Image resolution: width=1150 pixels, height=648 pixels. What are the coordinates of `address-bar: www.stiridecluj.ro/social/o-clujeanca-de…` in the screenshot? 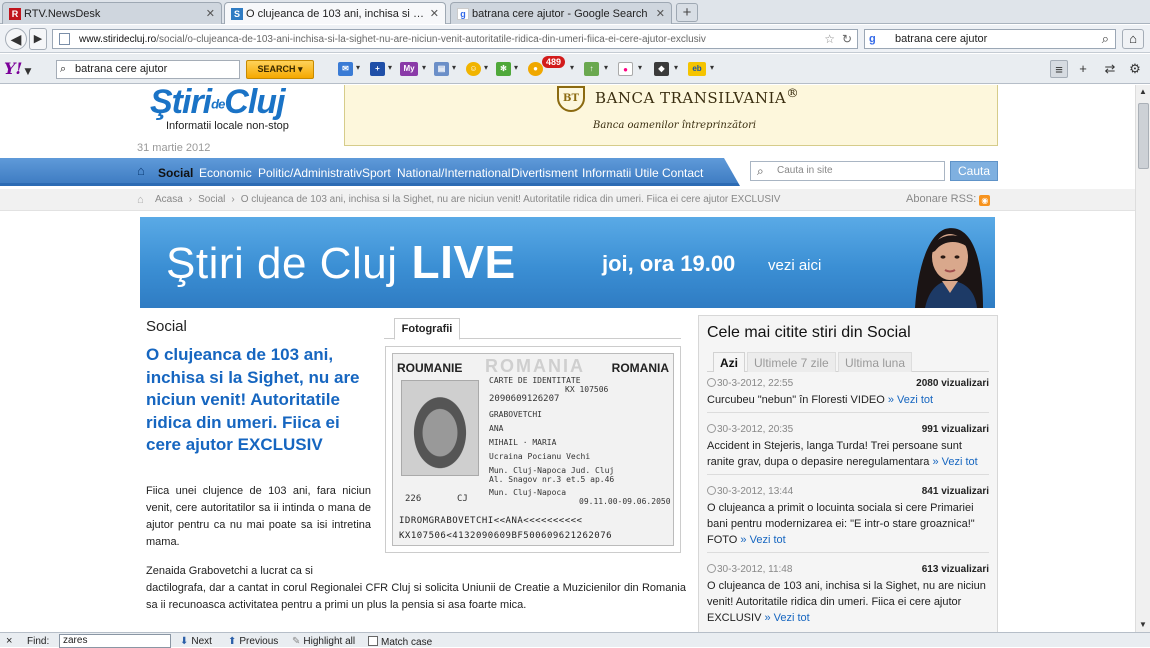 It's located at (455, 39).